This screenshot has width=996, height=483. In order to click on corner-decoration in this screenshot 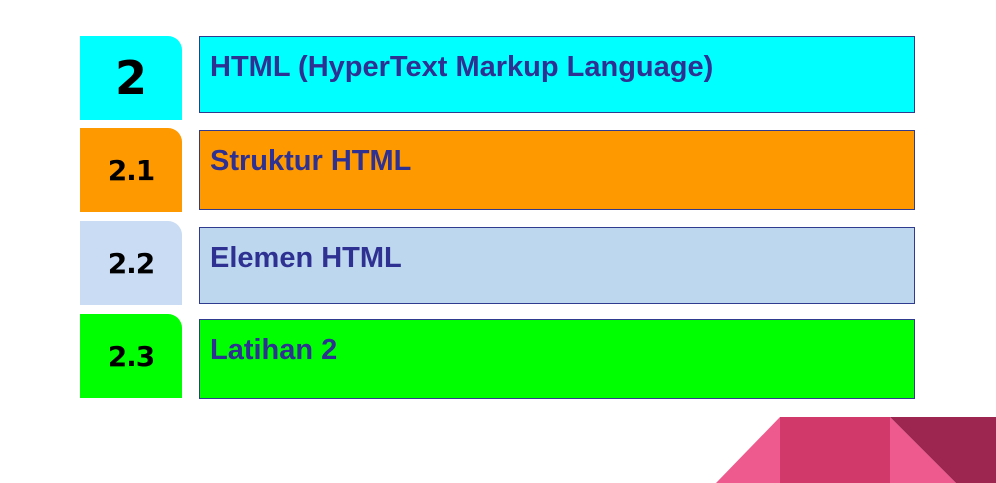, I will do `click(856, 450)`.